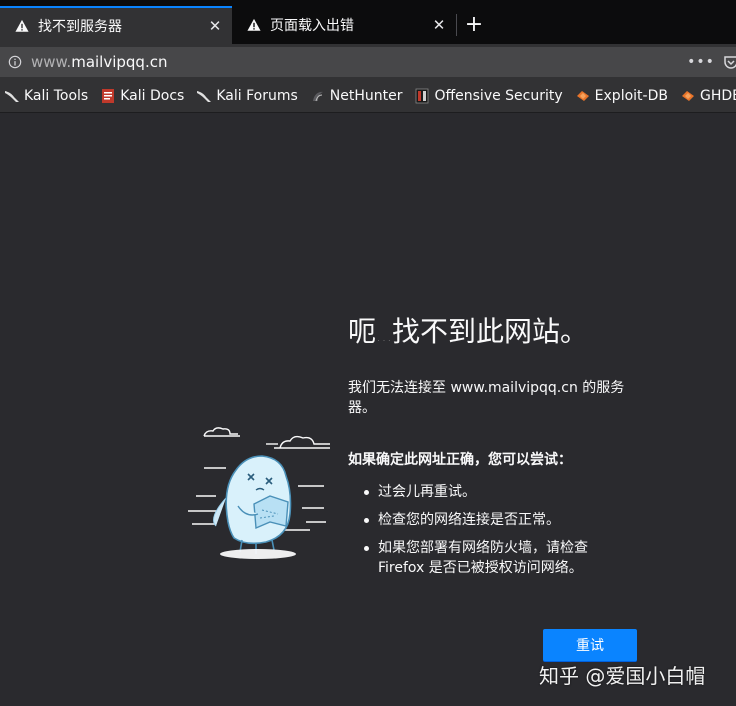  I want to click on info-icon, so click(15, 62).